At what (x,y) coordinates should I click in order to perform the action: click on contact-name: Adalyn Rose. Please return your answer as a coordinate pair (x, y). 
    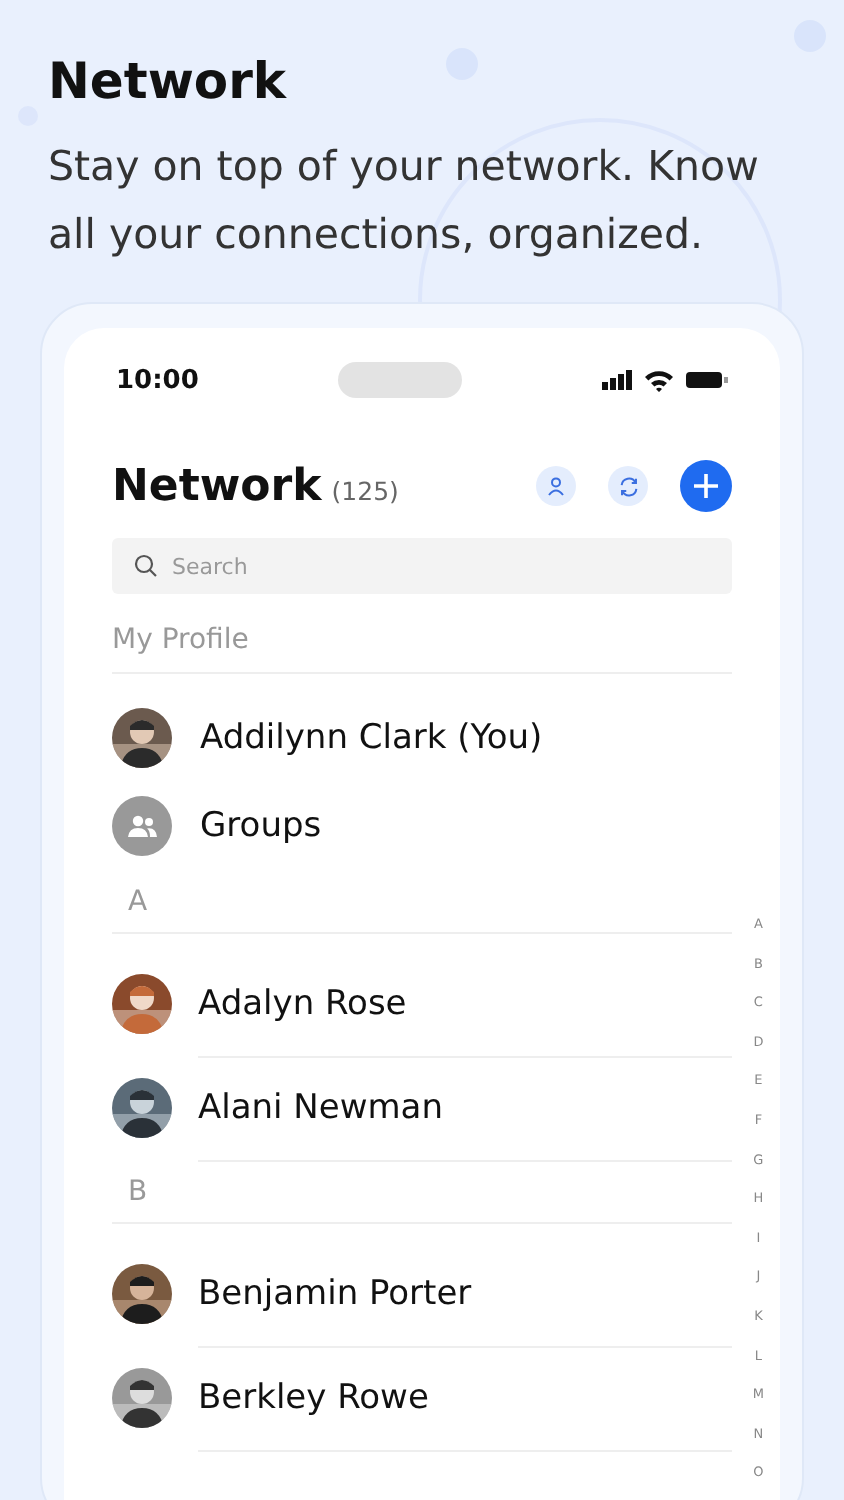
    Looking at the image, I should click on (465, 1004).